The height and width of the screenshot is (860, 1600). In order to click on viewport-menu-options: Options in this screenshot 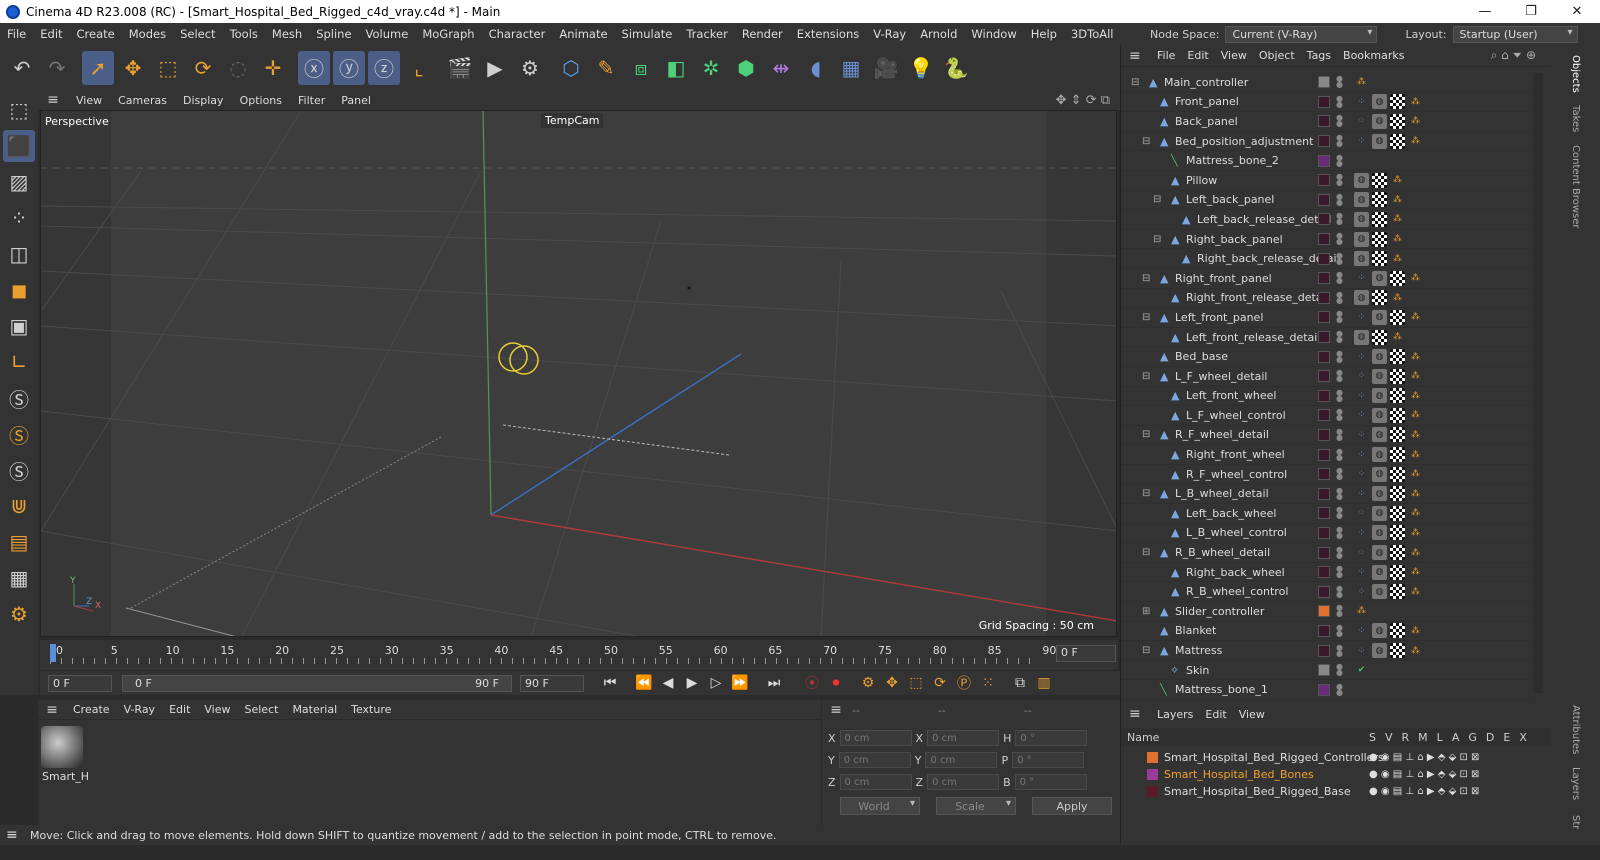, I will do `click(261, 100)`.